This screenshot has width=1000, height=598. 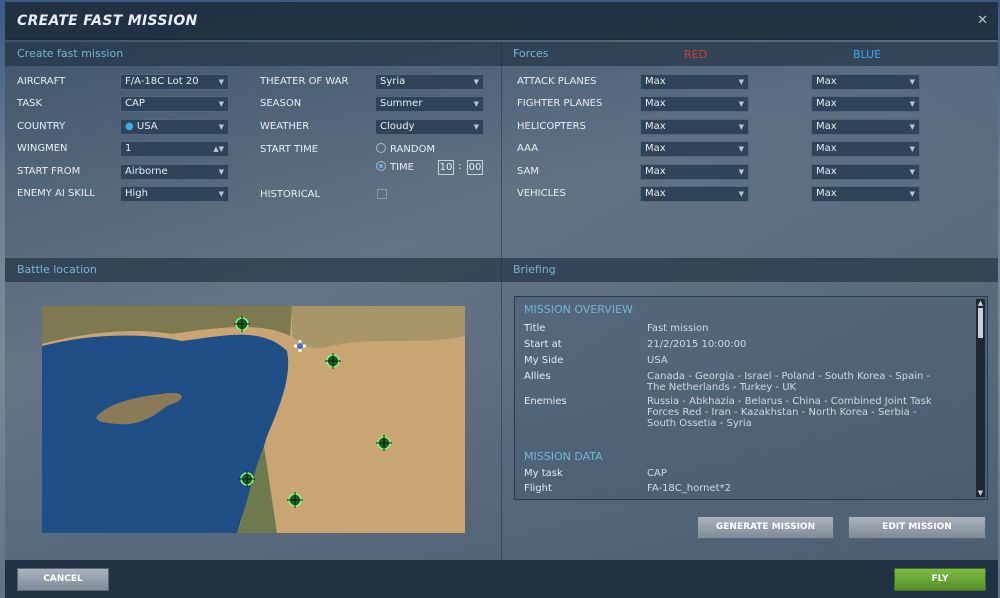 I want to click on field-dropdown: F/A-18C Lot 20 ▼, so click(x=174, y=82).